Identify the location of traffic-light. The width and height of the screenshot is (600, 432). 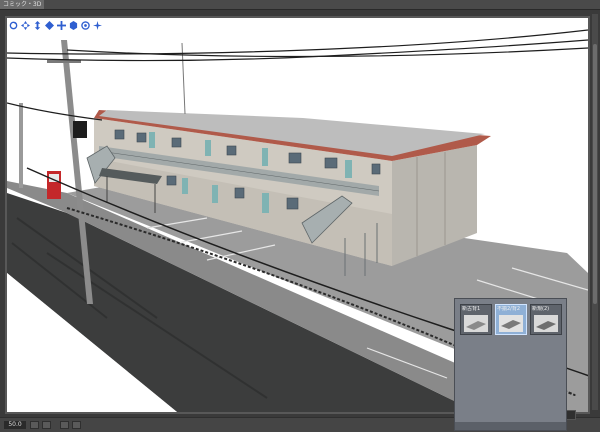
(80, 129).